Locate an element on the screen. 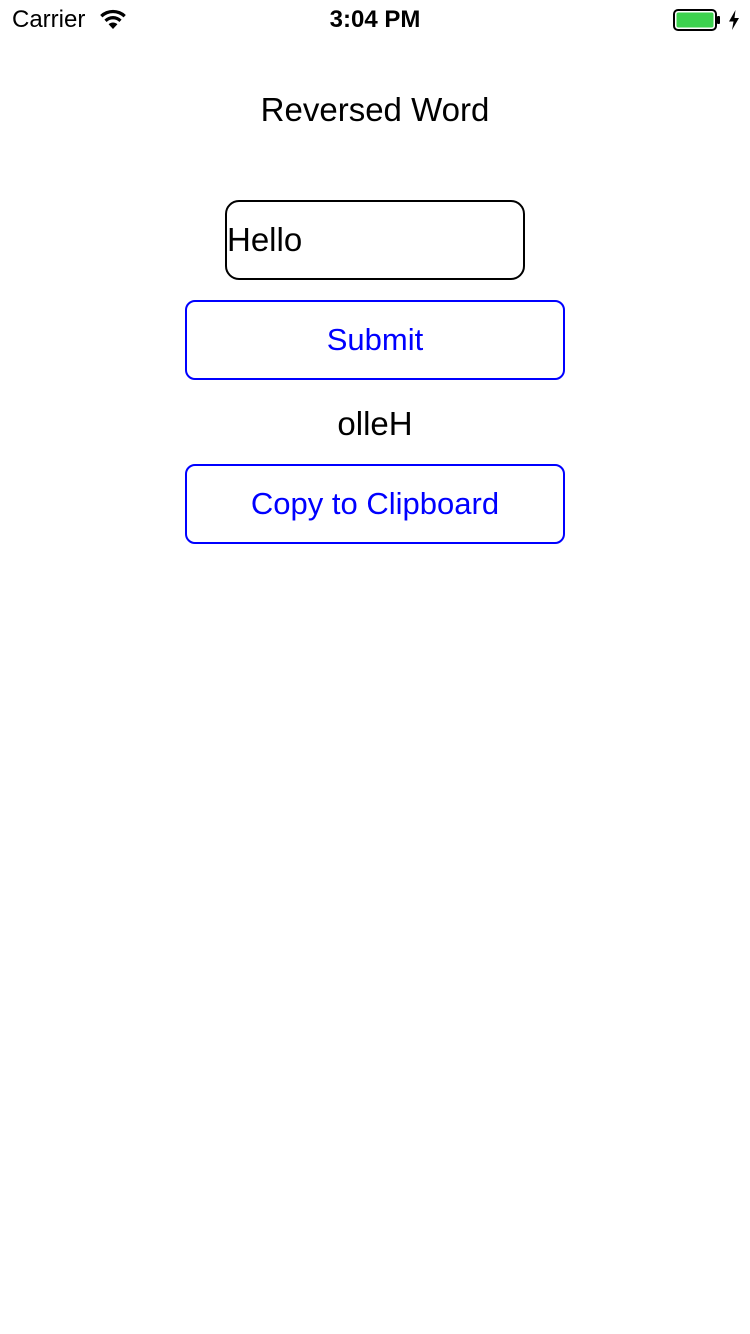 This screenshot has width=750, height=1334. word-input is located at coordinates (375, 240).